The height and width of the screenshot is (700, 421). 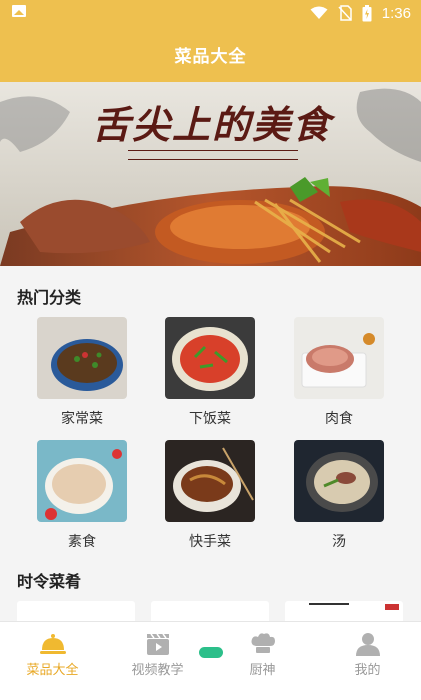 What do you see at coordinates (82, 358) in the screenshot?
I see `home-cooking-image` at bounding box center [82, 358].